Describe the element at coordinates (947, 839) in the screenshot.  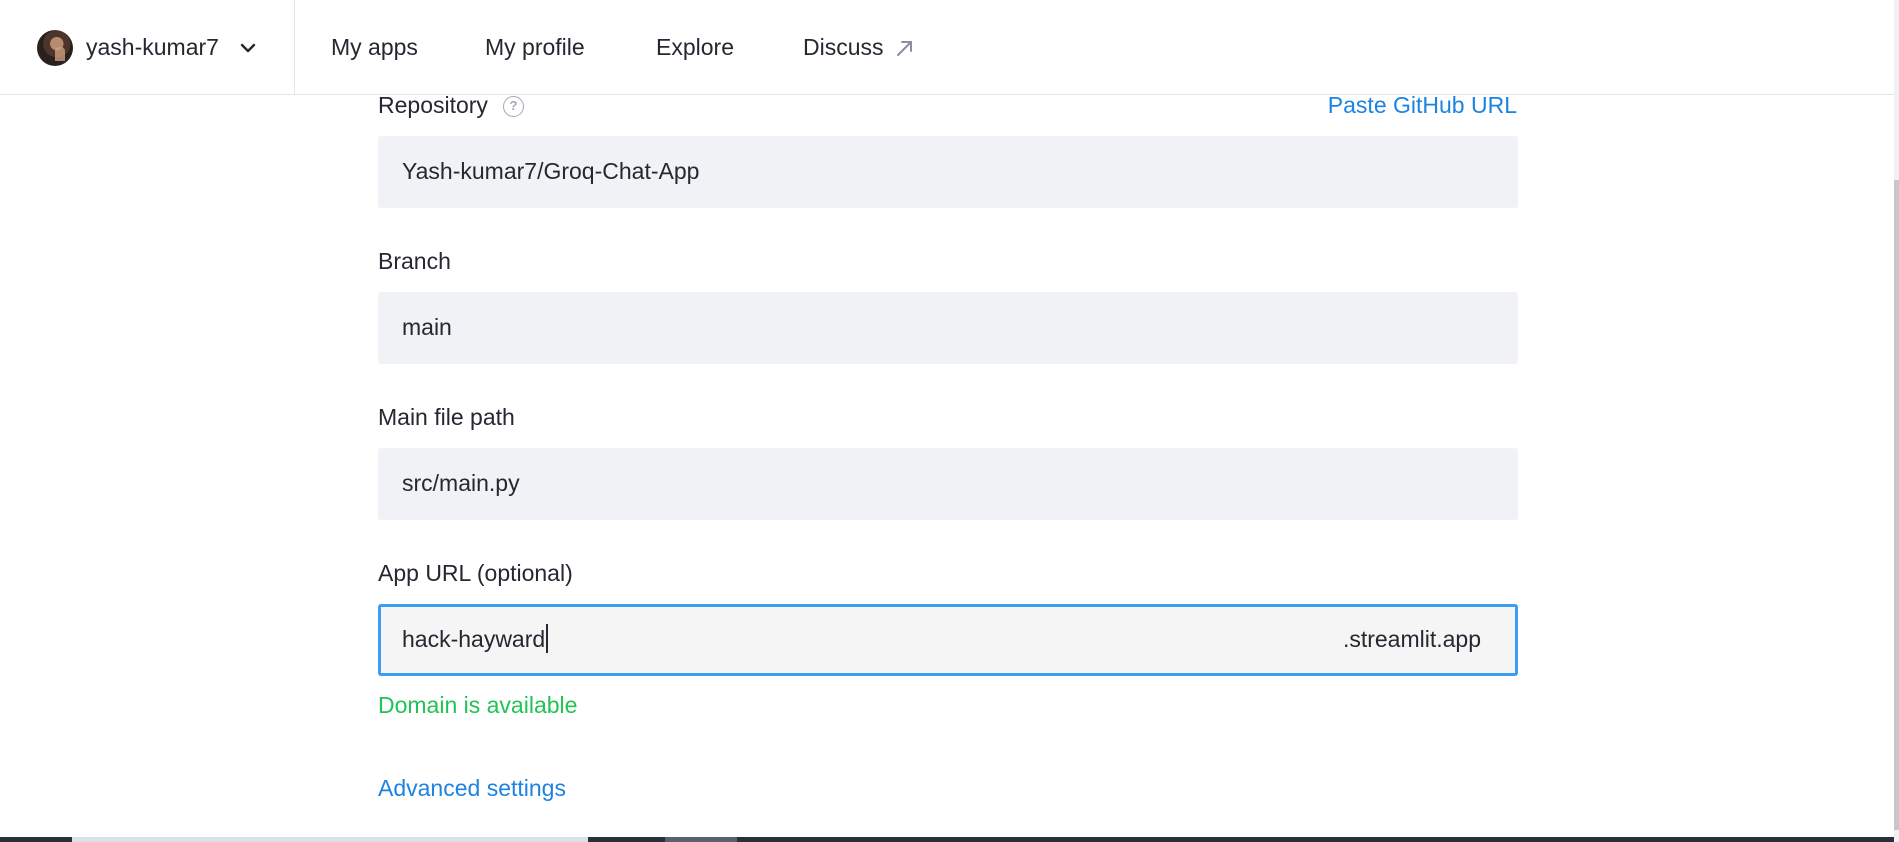
I see `bottom-edge` at that location.